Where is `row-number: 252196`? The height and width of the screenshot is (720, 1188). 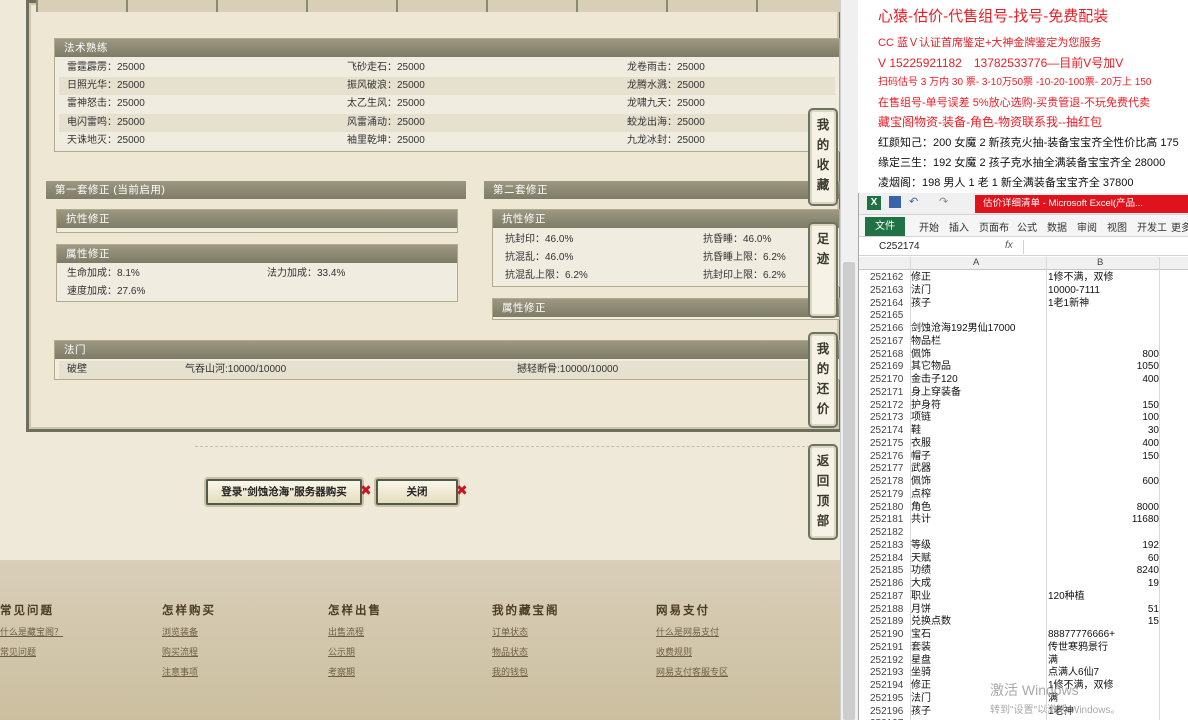 row-number: 252196 is located at coordinates (890, 712).